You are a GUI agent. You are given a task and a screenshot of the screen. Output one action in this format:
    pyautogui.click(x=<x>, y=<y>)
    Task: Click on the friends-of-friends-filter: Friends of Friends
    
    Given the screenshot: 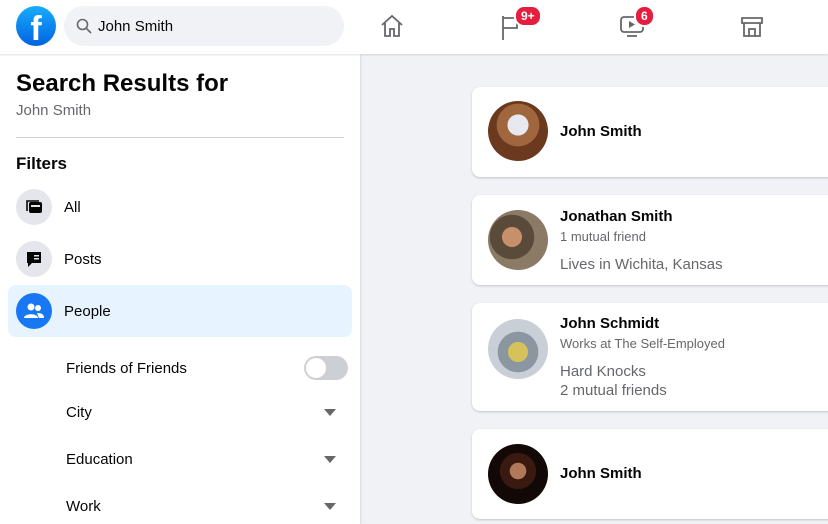 What is the action you would take?
    pyautogui.click(x=207, y=368)
    